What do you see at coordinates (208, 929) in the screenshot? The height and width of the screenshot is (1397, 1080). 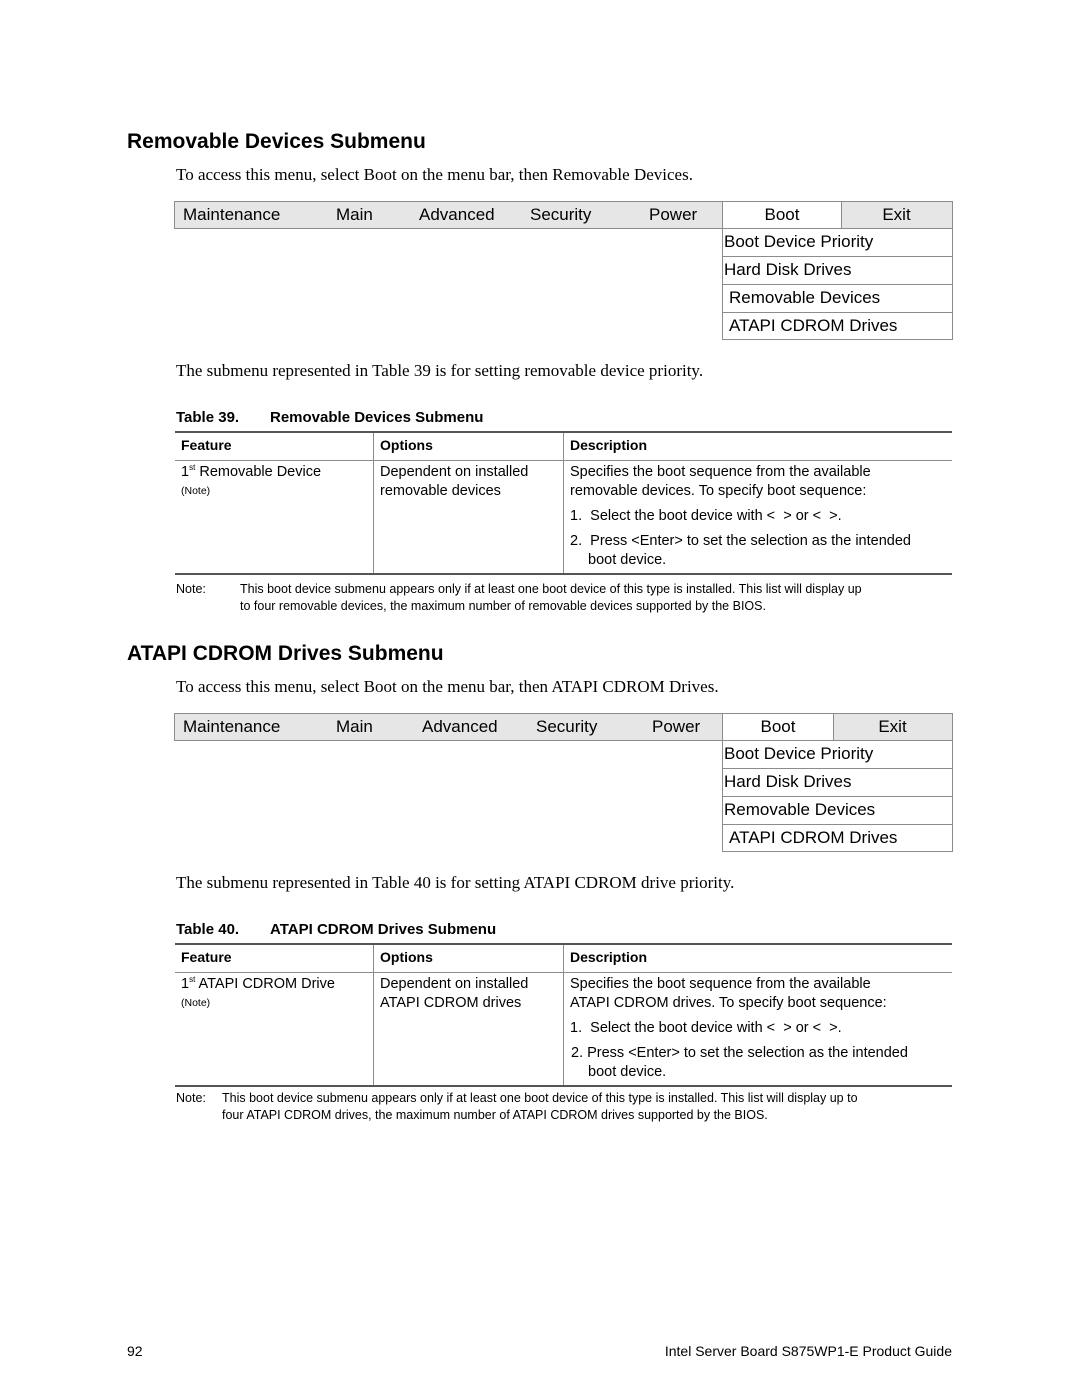 I see `table-number: Table 40.` at bounding box center [208, 929].